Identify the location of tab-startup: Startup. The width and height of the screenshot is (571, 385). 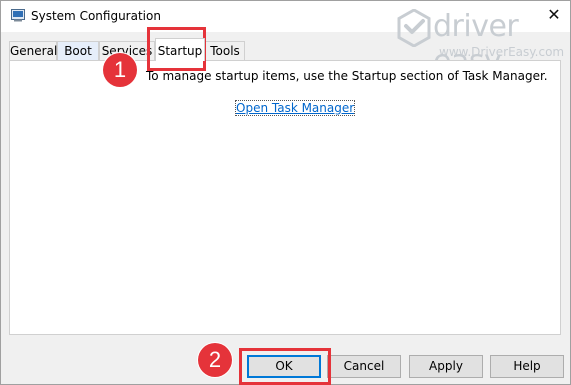
(180, 49).